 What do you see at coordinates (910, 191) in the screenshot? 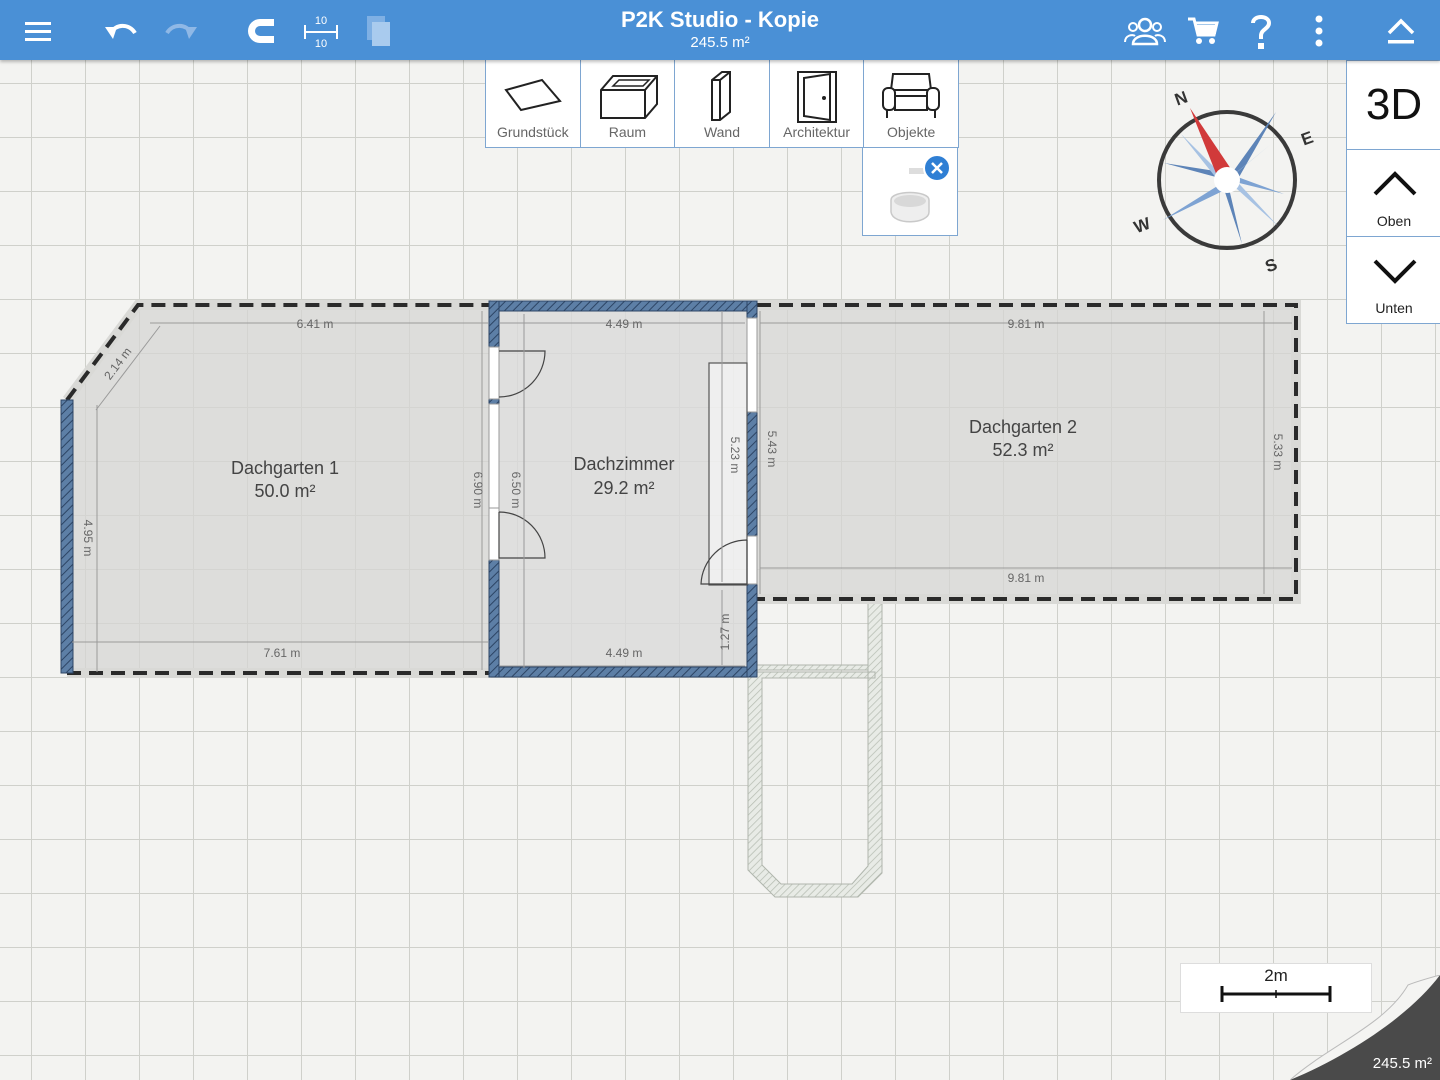
I see `object-preview-panel` at bounding box center [910, 191].